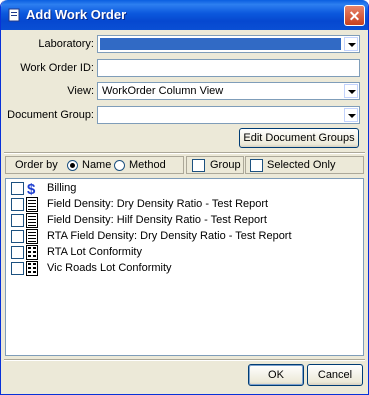 The width and height of the screenshot is (369, 395). I want to click on work-order-id-input, so click(228, 68).